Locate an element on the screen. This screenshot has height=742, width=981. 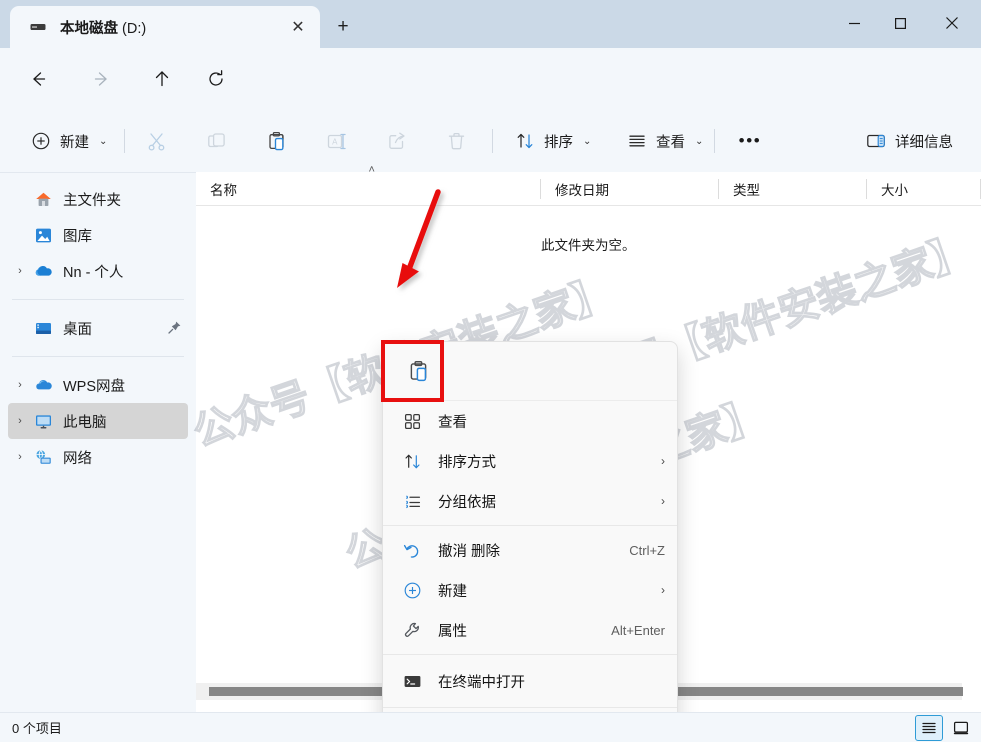
sidebar-item-label: 网络 is located at coordinates (77, 458).